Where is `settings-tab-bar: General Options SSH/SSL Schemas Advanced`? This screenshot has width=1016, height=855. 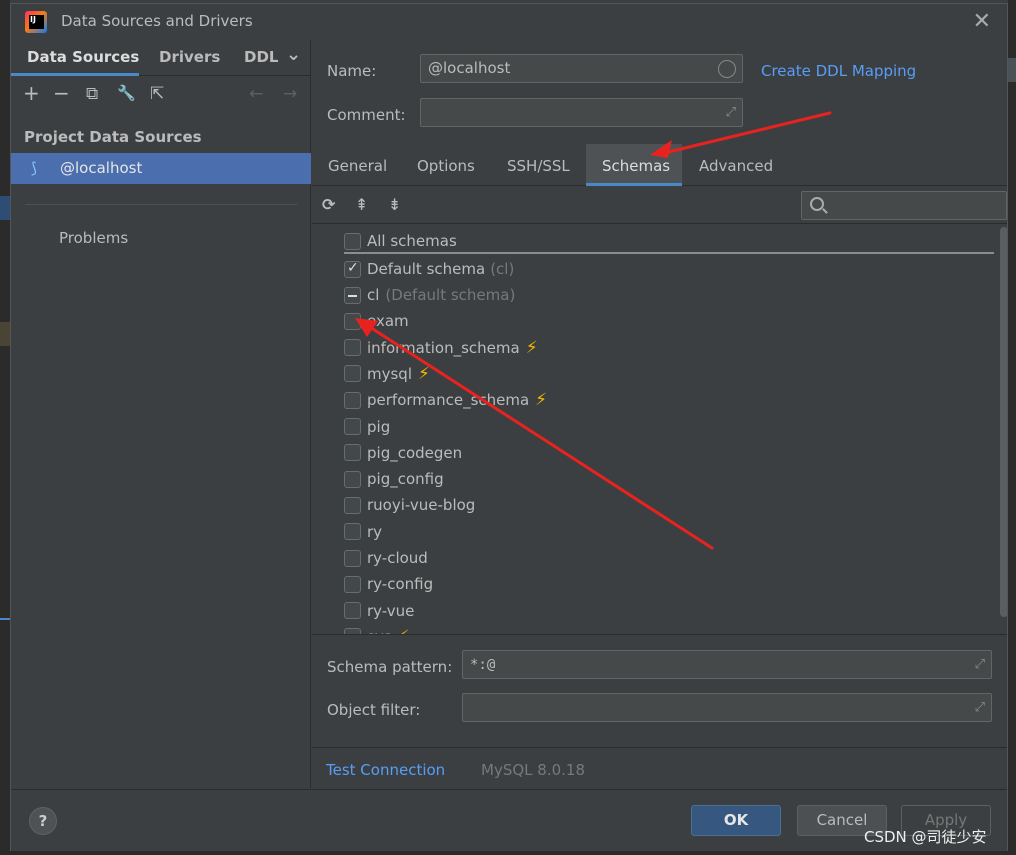
settings-tab-bar: General Options SSH/SSL Schemas Advanced is located at coordinates (659, 165).